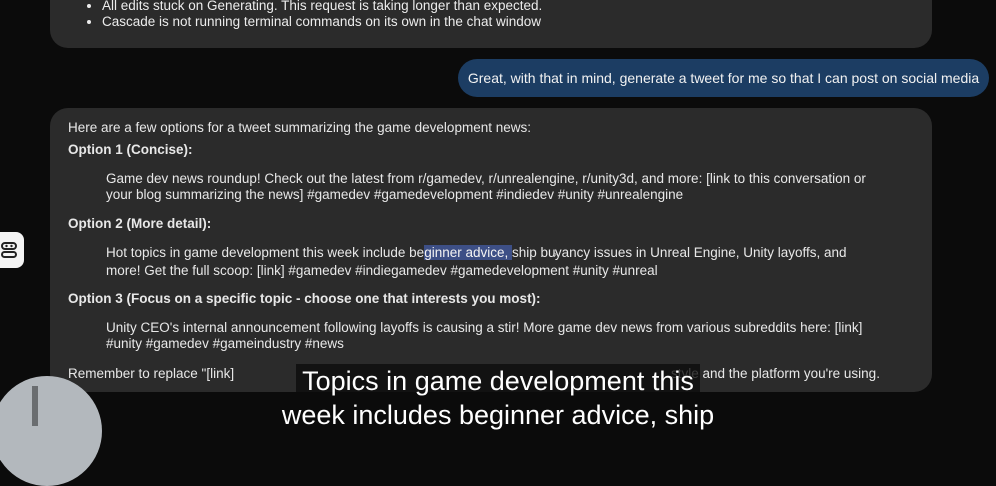  I want to click on caption-line-2: week includes beginner advice, ship, so click(498, 415).